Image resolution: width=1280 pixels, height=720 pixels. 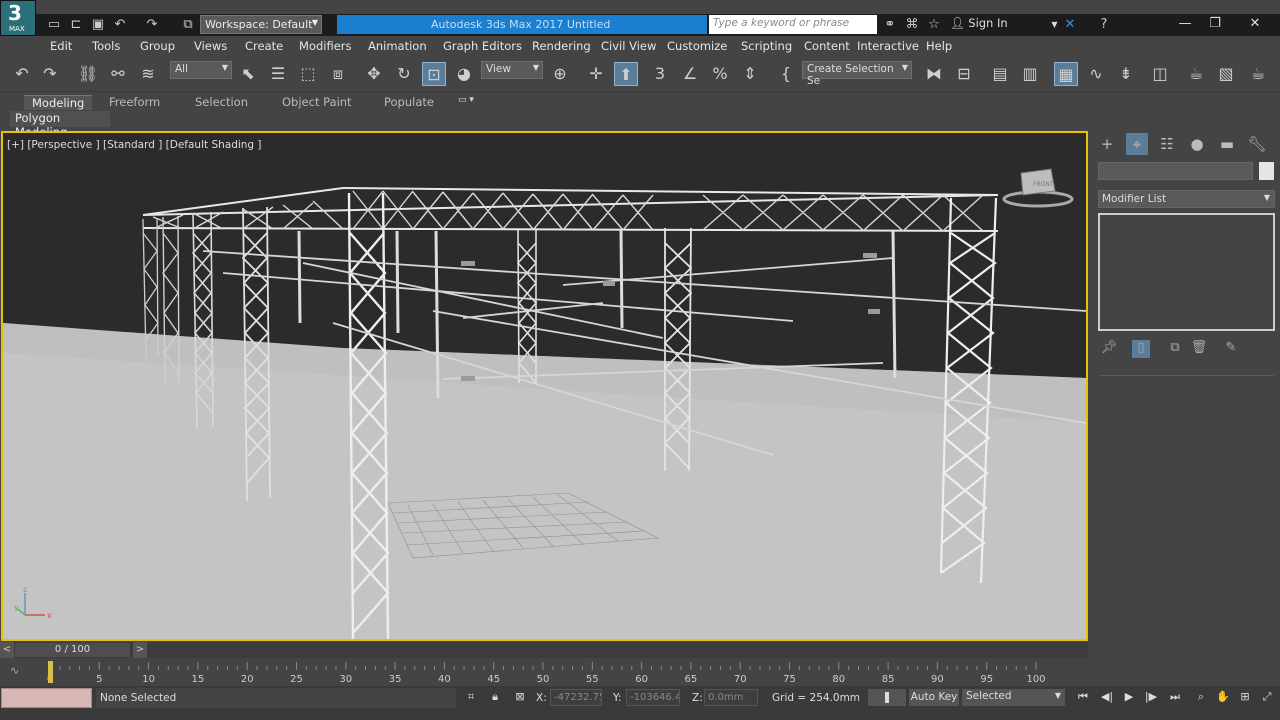 What do you see at coordinates (793, 24) in the screenshot?
I see `search-input: Type a keyword or phrase` at bounding box center [793, 24].